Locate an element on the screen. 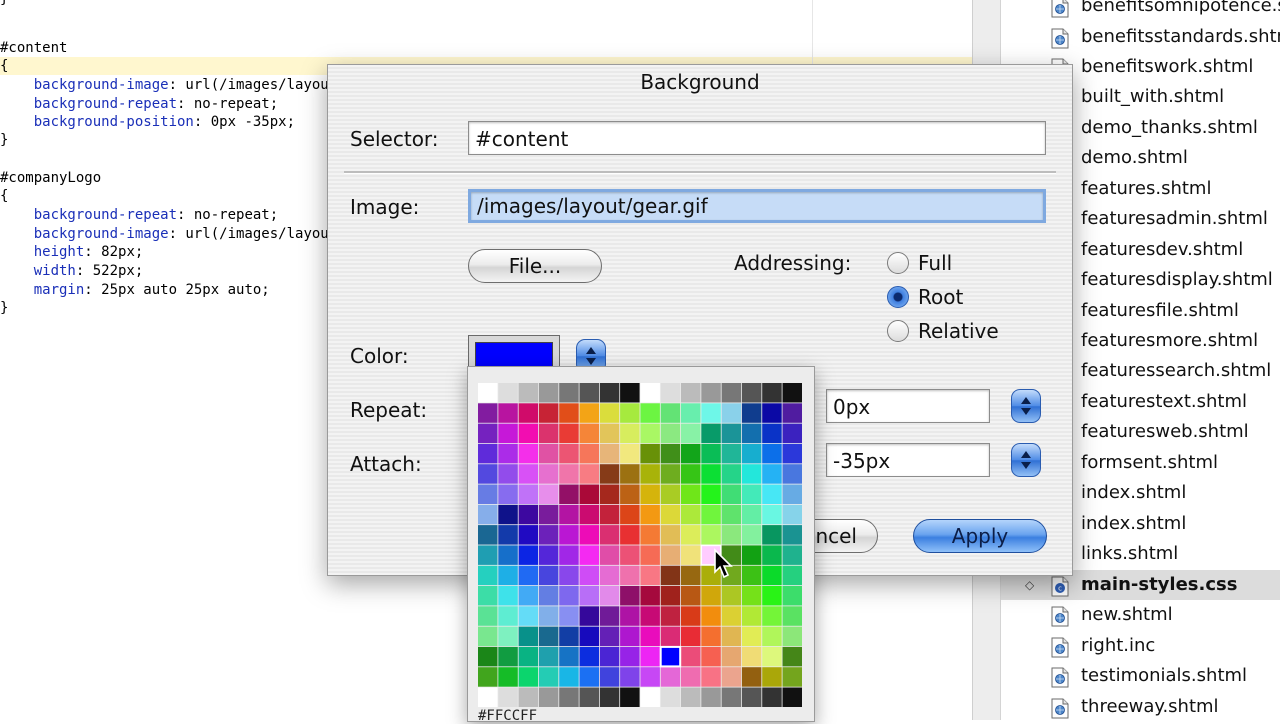 This screenshot has height=724, width=1280. x-position-field: 0px is located at coordinates (908, 406).